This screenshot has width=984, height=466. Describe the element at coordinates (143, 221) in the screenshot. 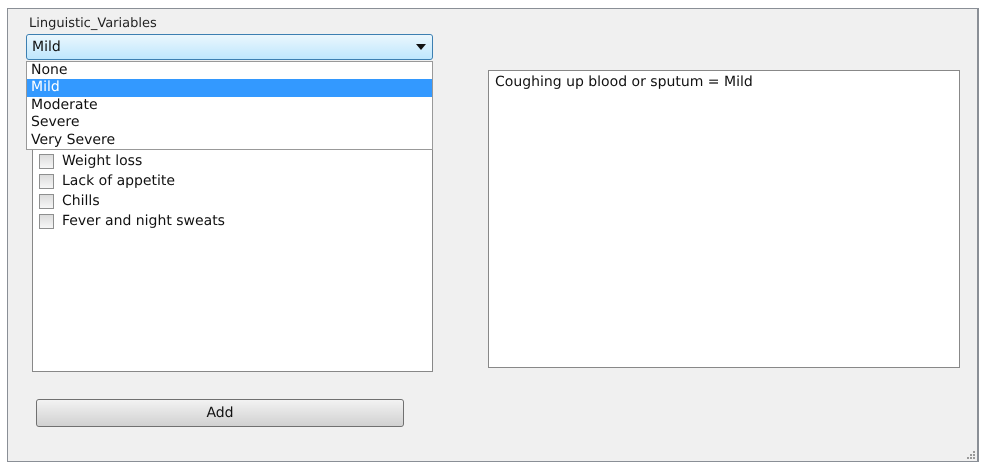

I see `checkbox-label: Fever and night sweats` at that location.